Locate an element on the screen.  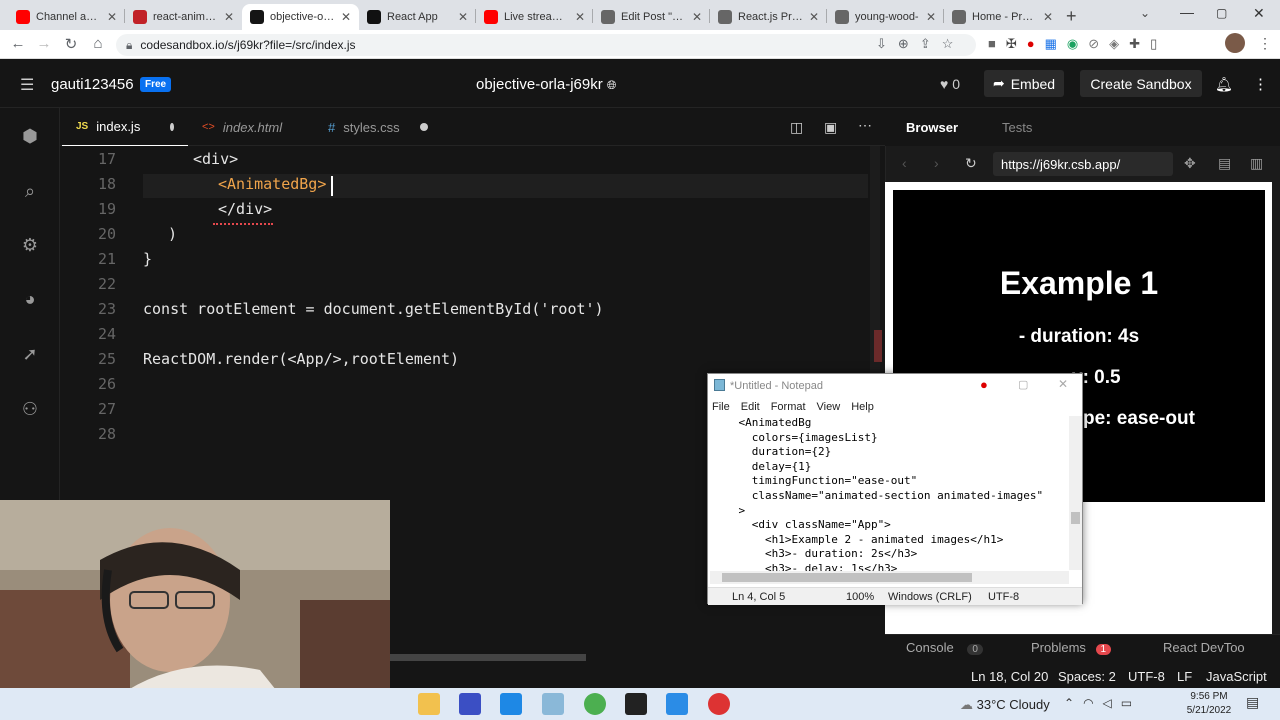
battery-icon: ▭ is located at coordinates (1126, 703).